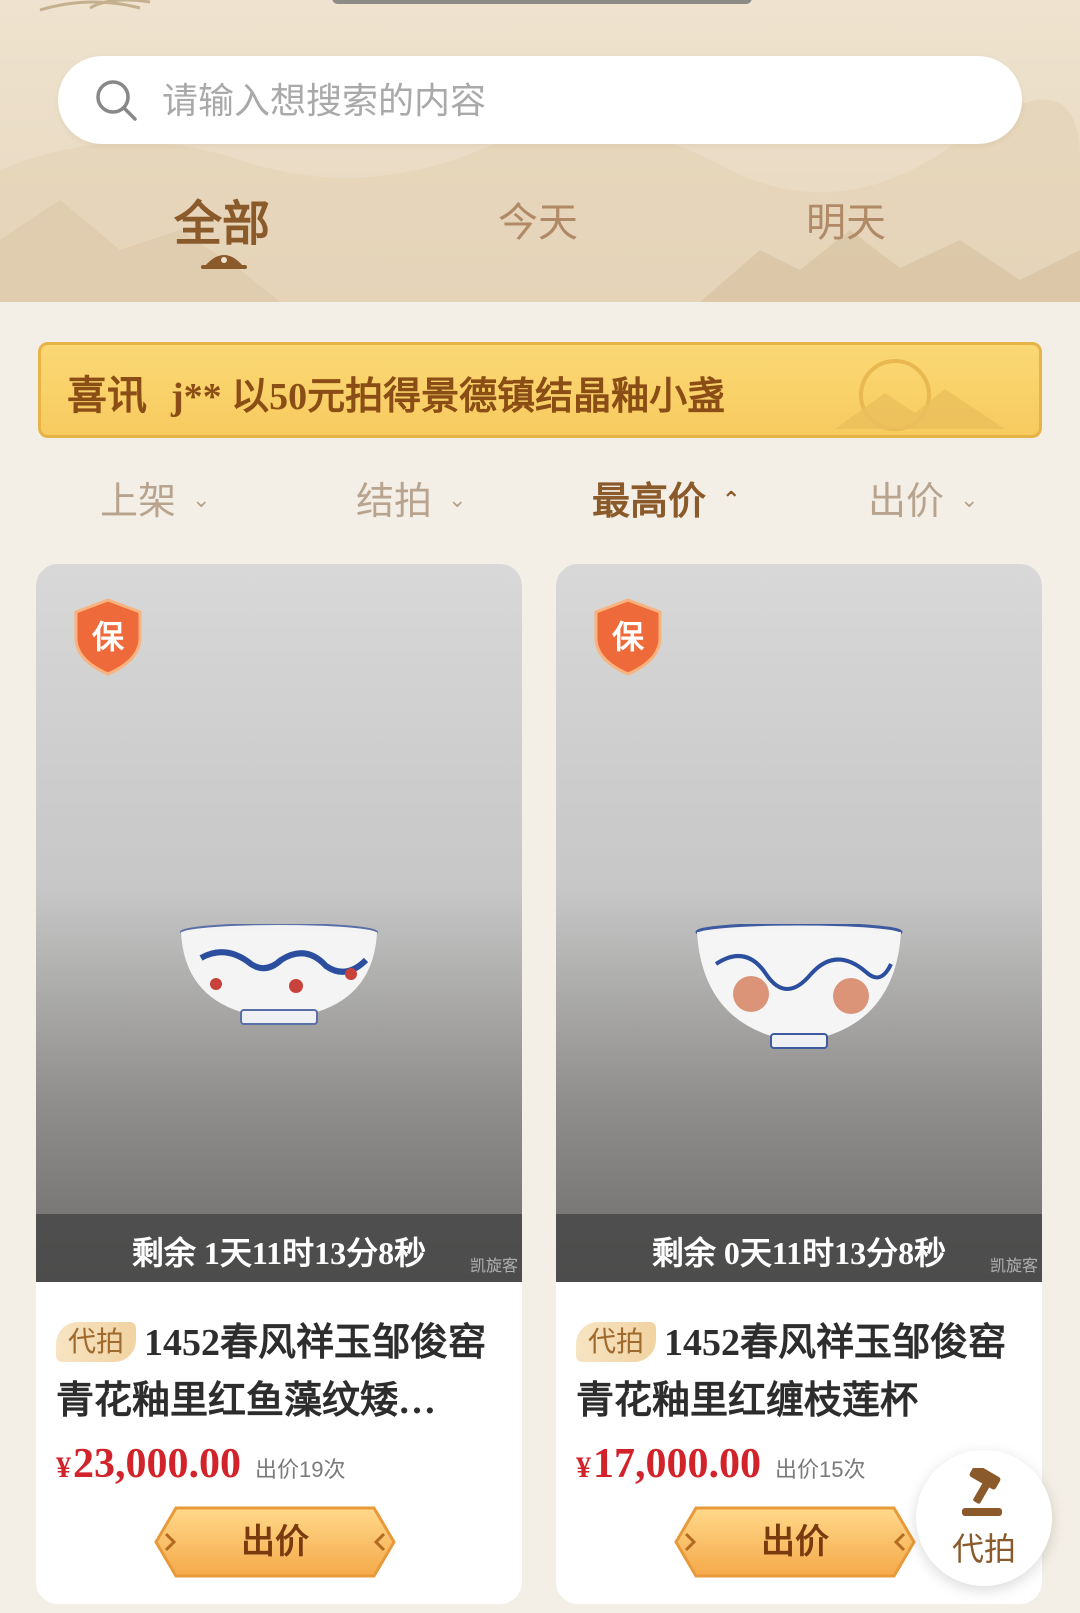 This screenshot has height=1613, width=1080. I want to click on countdown-bar: 剩余 0天11时13分8秒 凯旋客, so click(799, 1248).